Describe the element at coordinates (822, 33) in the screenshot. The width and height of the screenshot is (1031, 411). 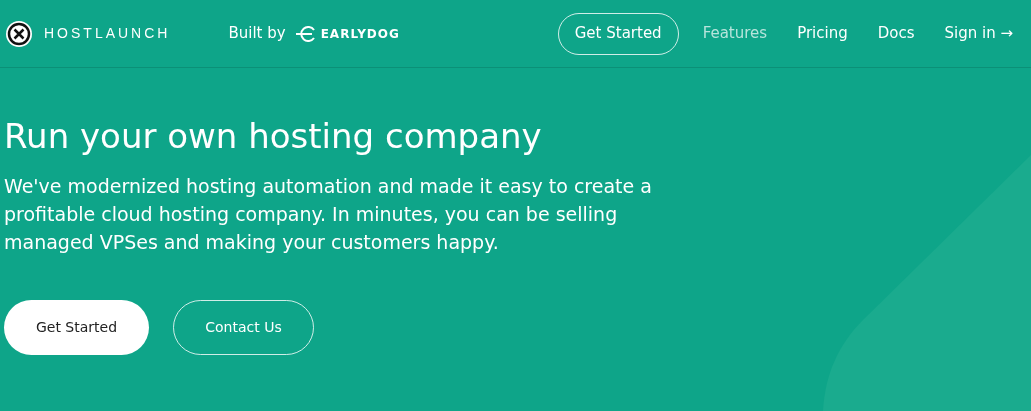
I see `nav-link: Pricing` at that location.